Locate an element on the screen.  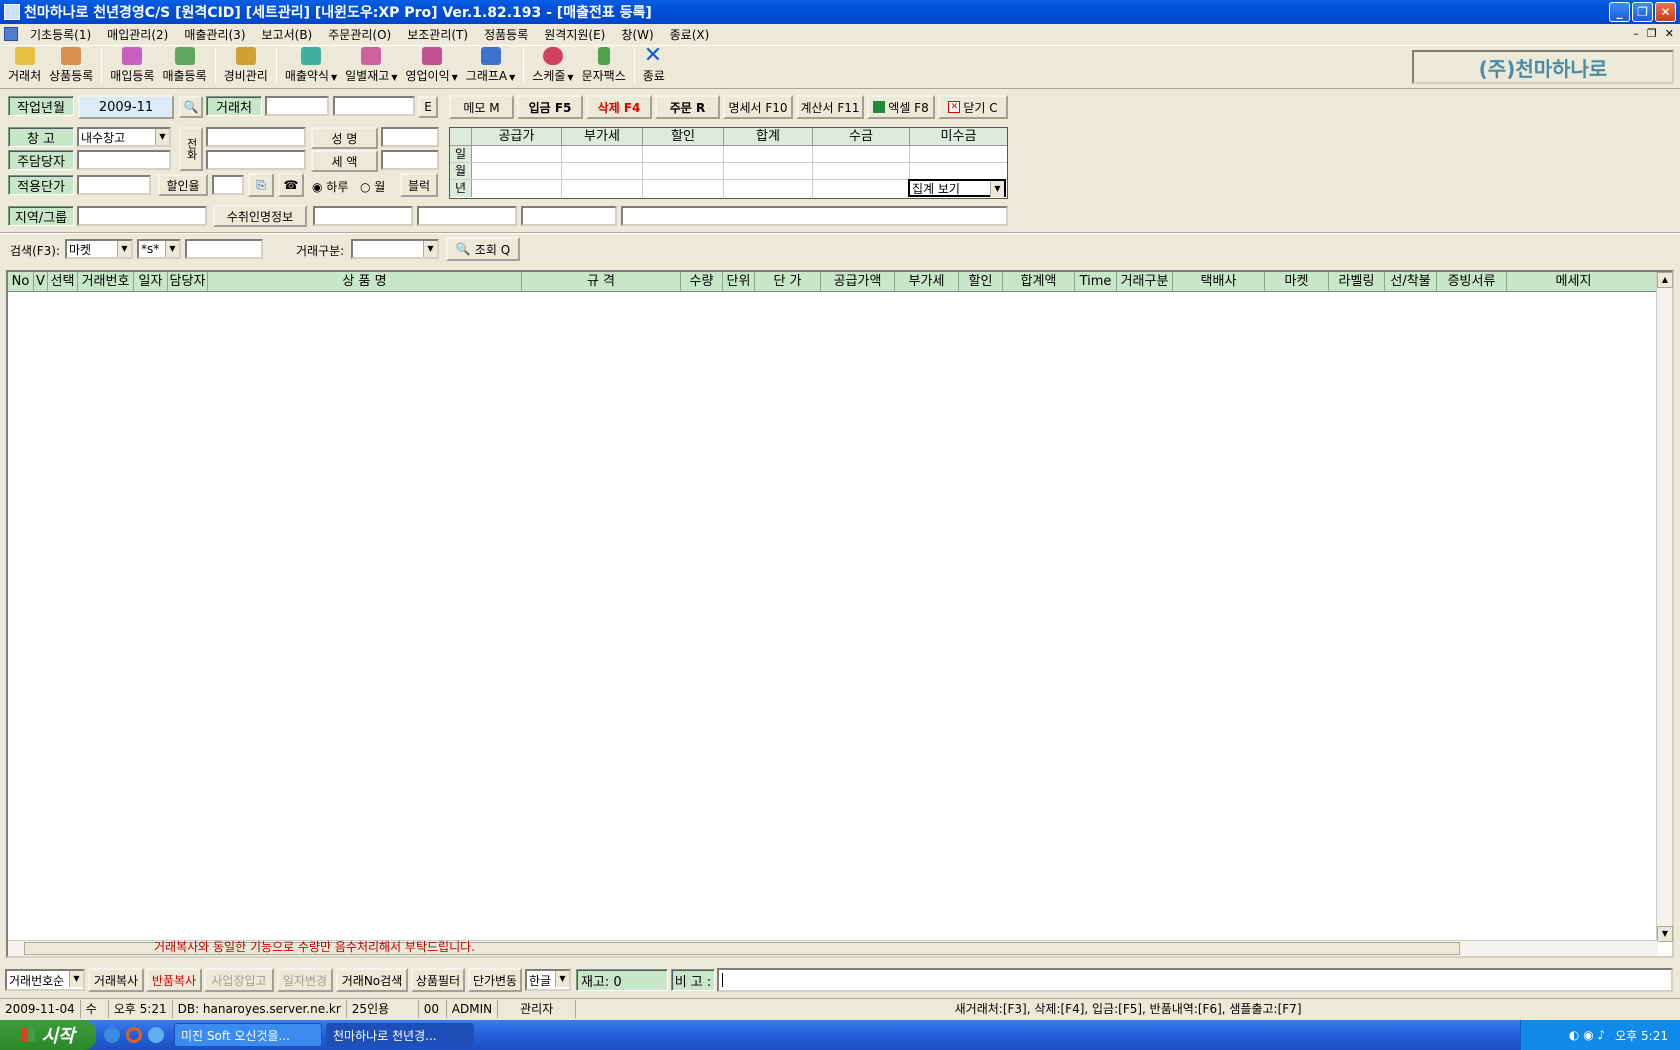
tb-sms-fax-button: 문자팩스 is located at coordinates (604, 66).